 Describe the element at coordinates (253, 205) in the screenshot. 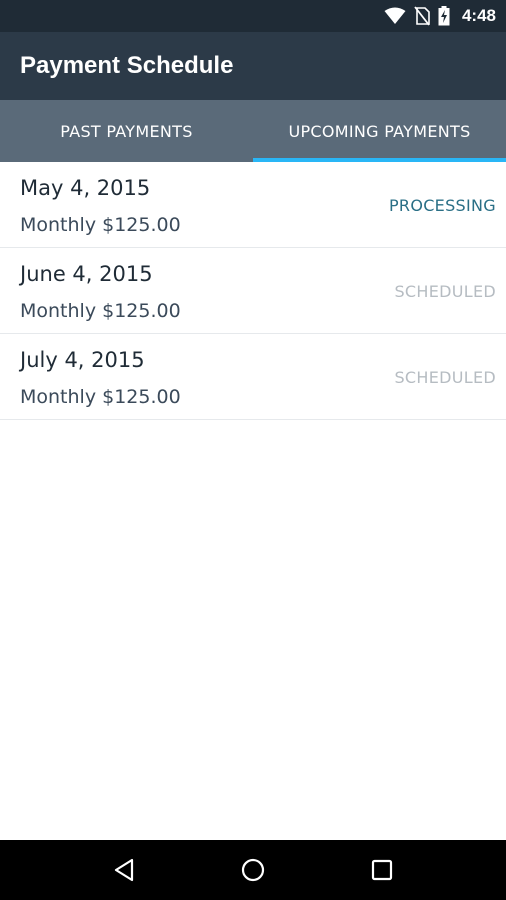

I see `list-item: May 4, 2015 Monthly $125.00 PROCESSING` at that location.